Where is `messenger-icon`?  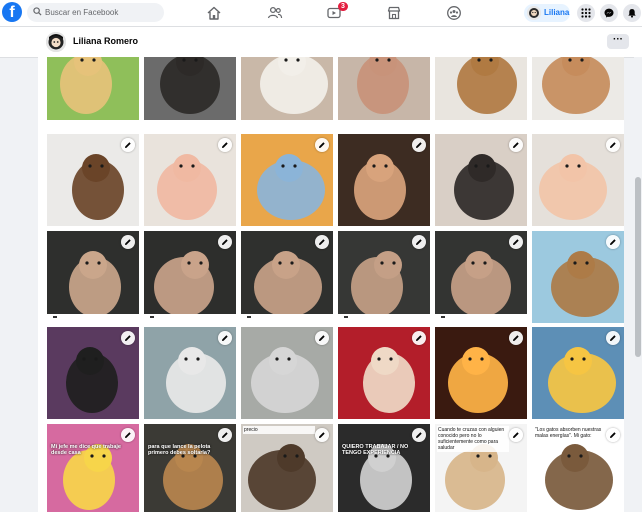 messenger-icon is located at coordinates (609, 13).